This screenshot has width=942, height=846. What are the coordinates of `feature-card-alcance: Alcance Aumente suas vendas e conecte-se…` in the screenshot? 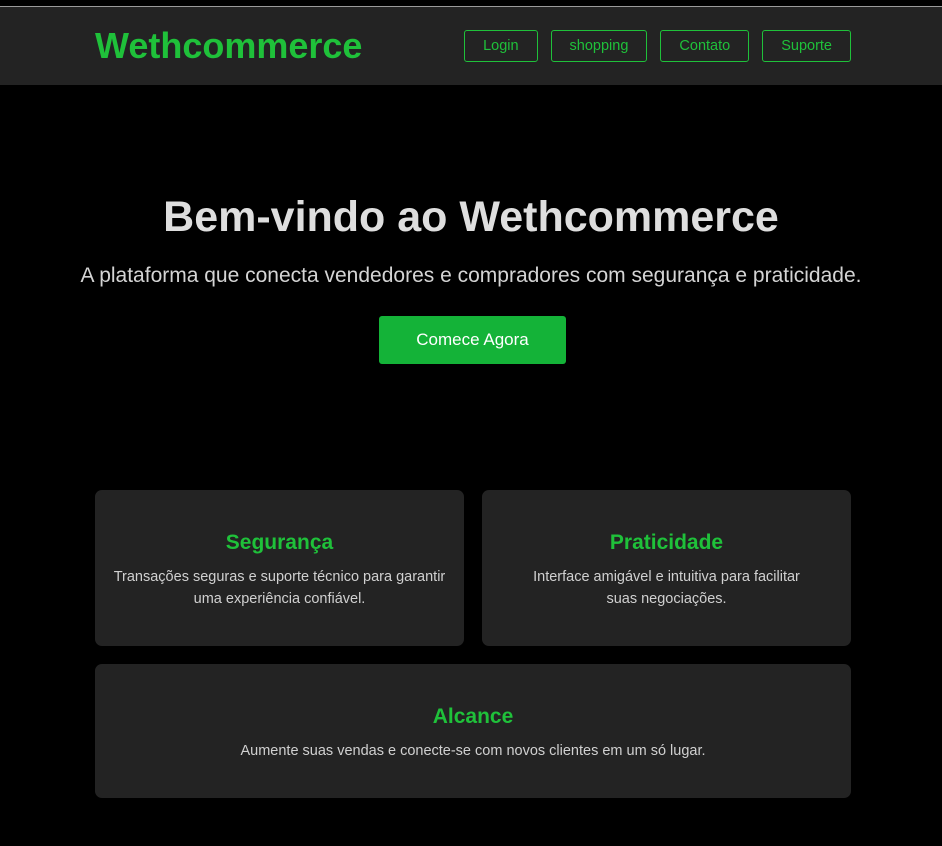 It's located at (473, 731).